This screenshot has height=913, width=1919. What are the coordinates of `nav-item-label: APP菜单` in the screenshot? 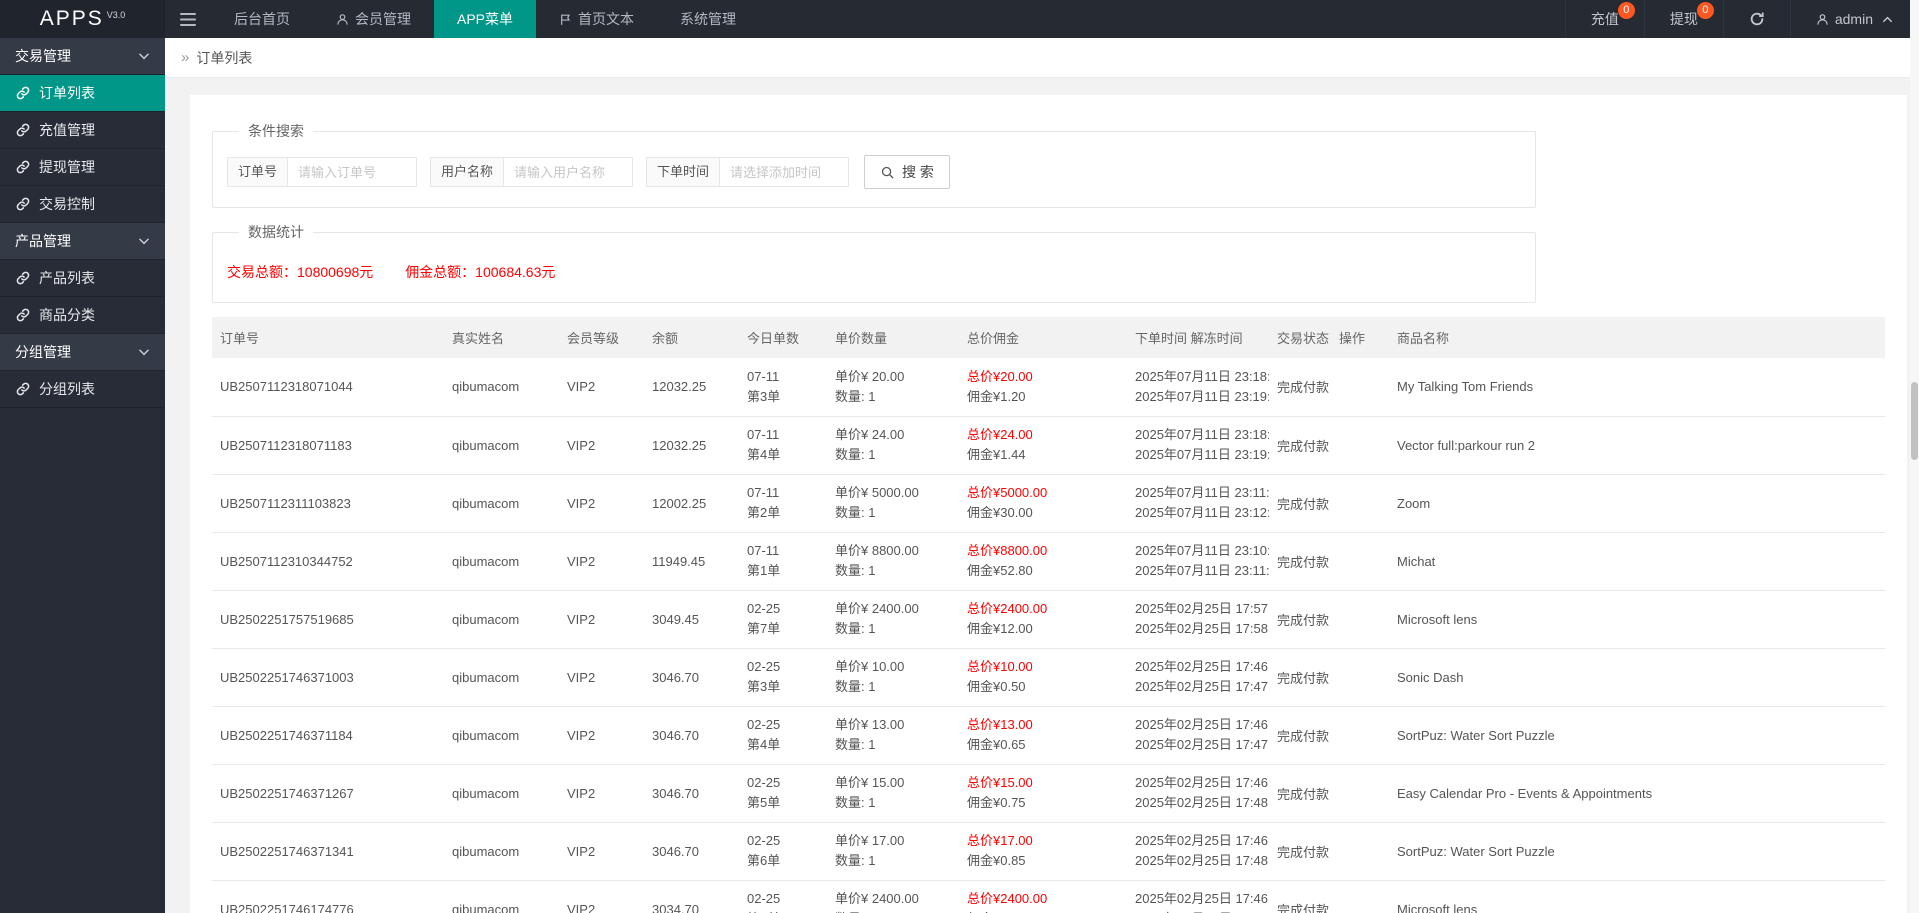 It's located at (485, 19).